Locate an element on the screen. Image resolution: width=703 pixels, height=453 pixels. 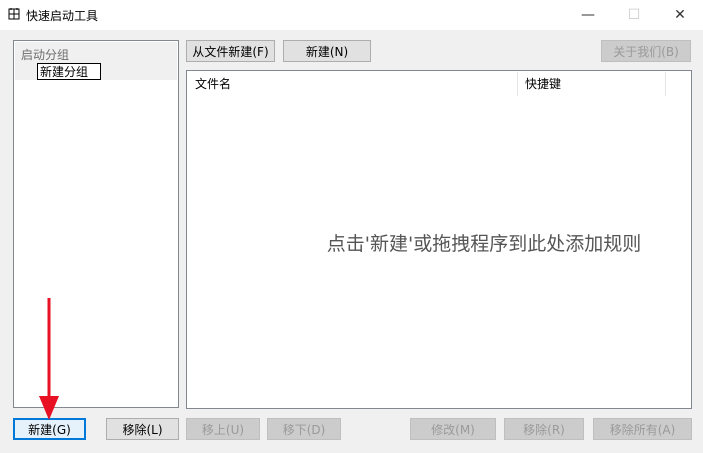
app-icon is located at coordinates (14, 14).